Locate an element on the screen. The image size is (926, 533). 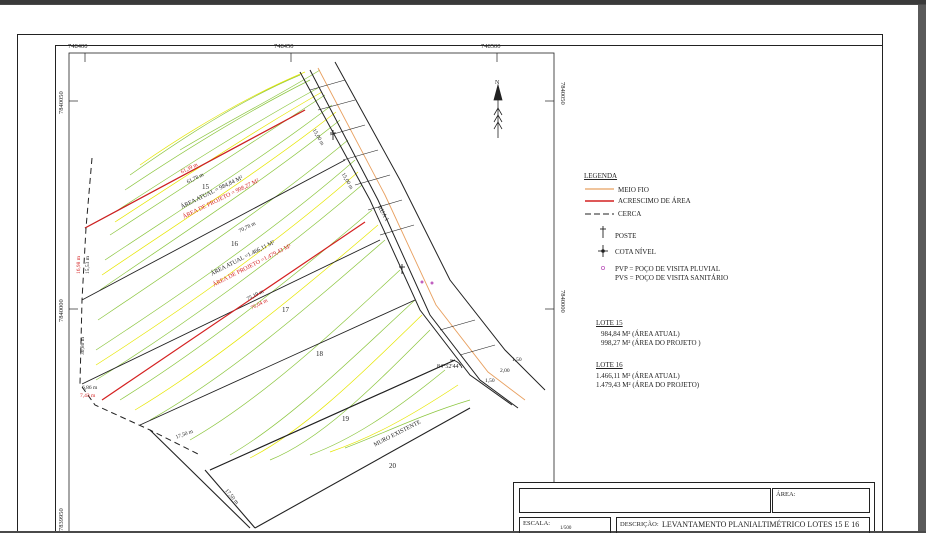
lot-16-area-current: 1.466,11 M² (ÁREA ATUAL) is located at coordinates (638, 376).